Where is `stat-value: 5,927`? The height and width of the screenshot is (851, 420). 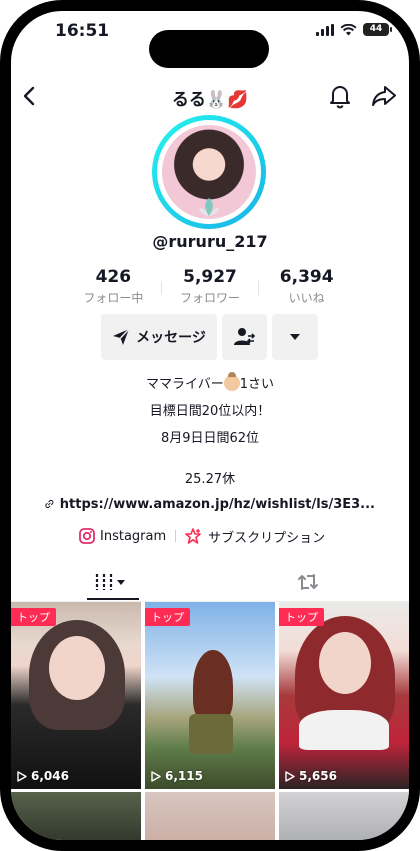
stat-value: 5,927 is located at coordinates (210, 277).